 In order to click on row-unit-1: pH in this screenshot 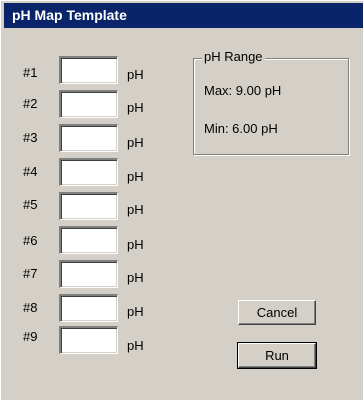, I will do `click(135, 74)`.